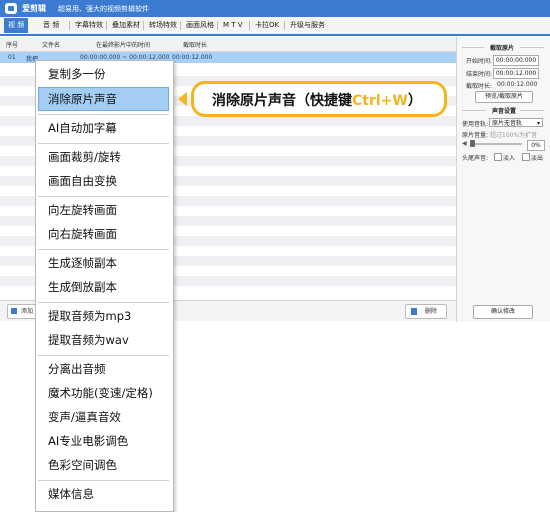  Describe the element at coordinates (11, 8) in the screenshot. I see `app-logo-icon` at that location.